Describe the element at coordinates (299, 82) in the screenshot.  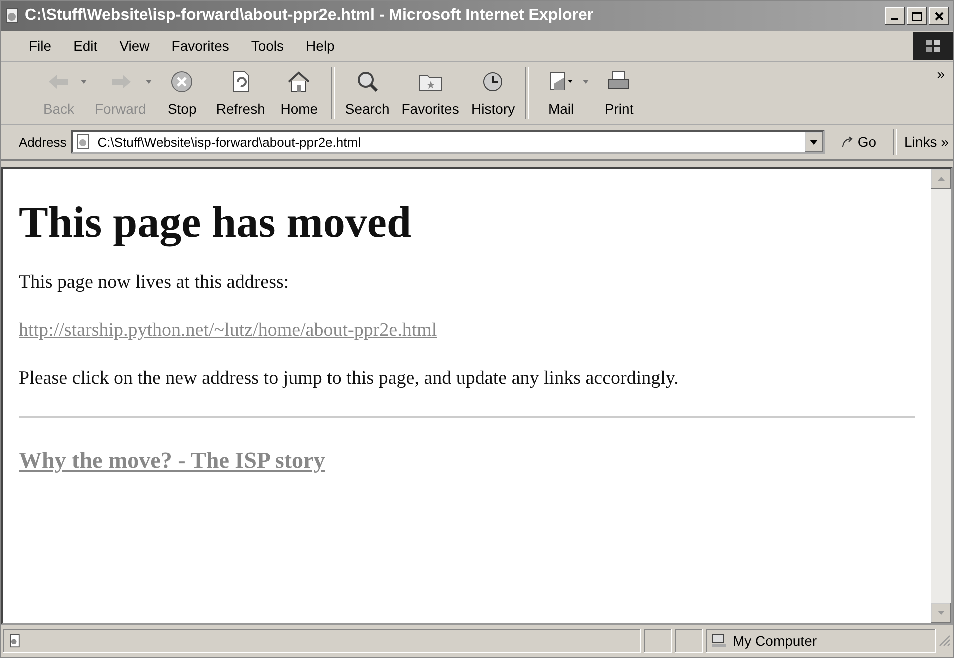
I see `home-icon` at that location.